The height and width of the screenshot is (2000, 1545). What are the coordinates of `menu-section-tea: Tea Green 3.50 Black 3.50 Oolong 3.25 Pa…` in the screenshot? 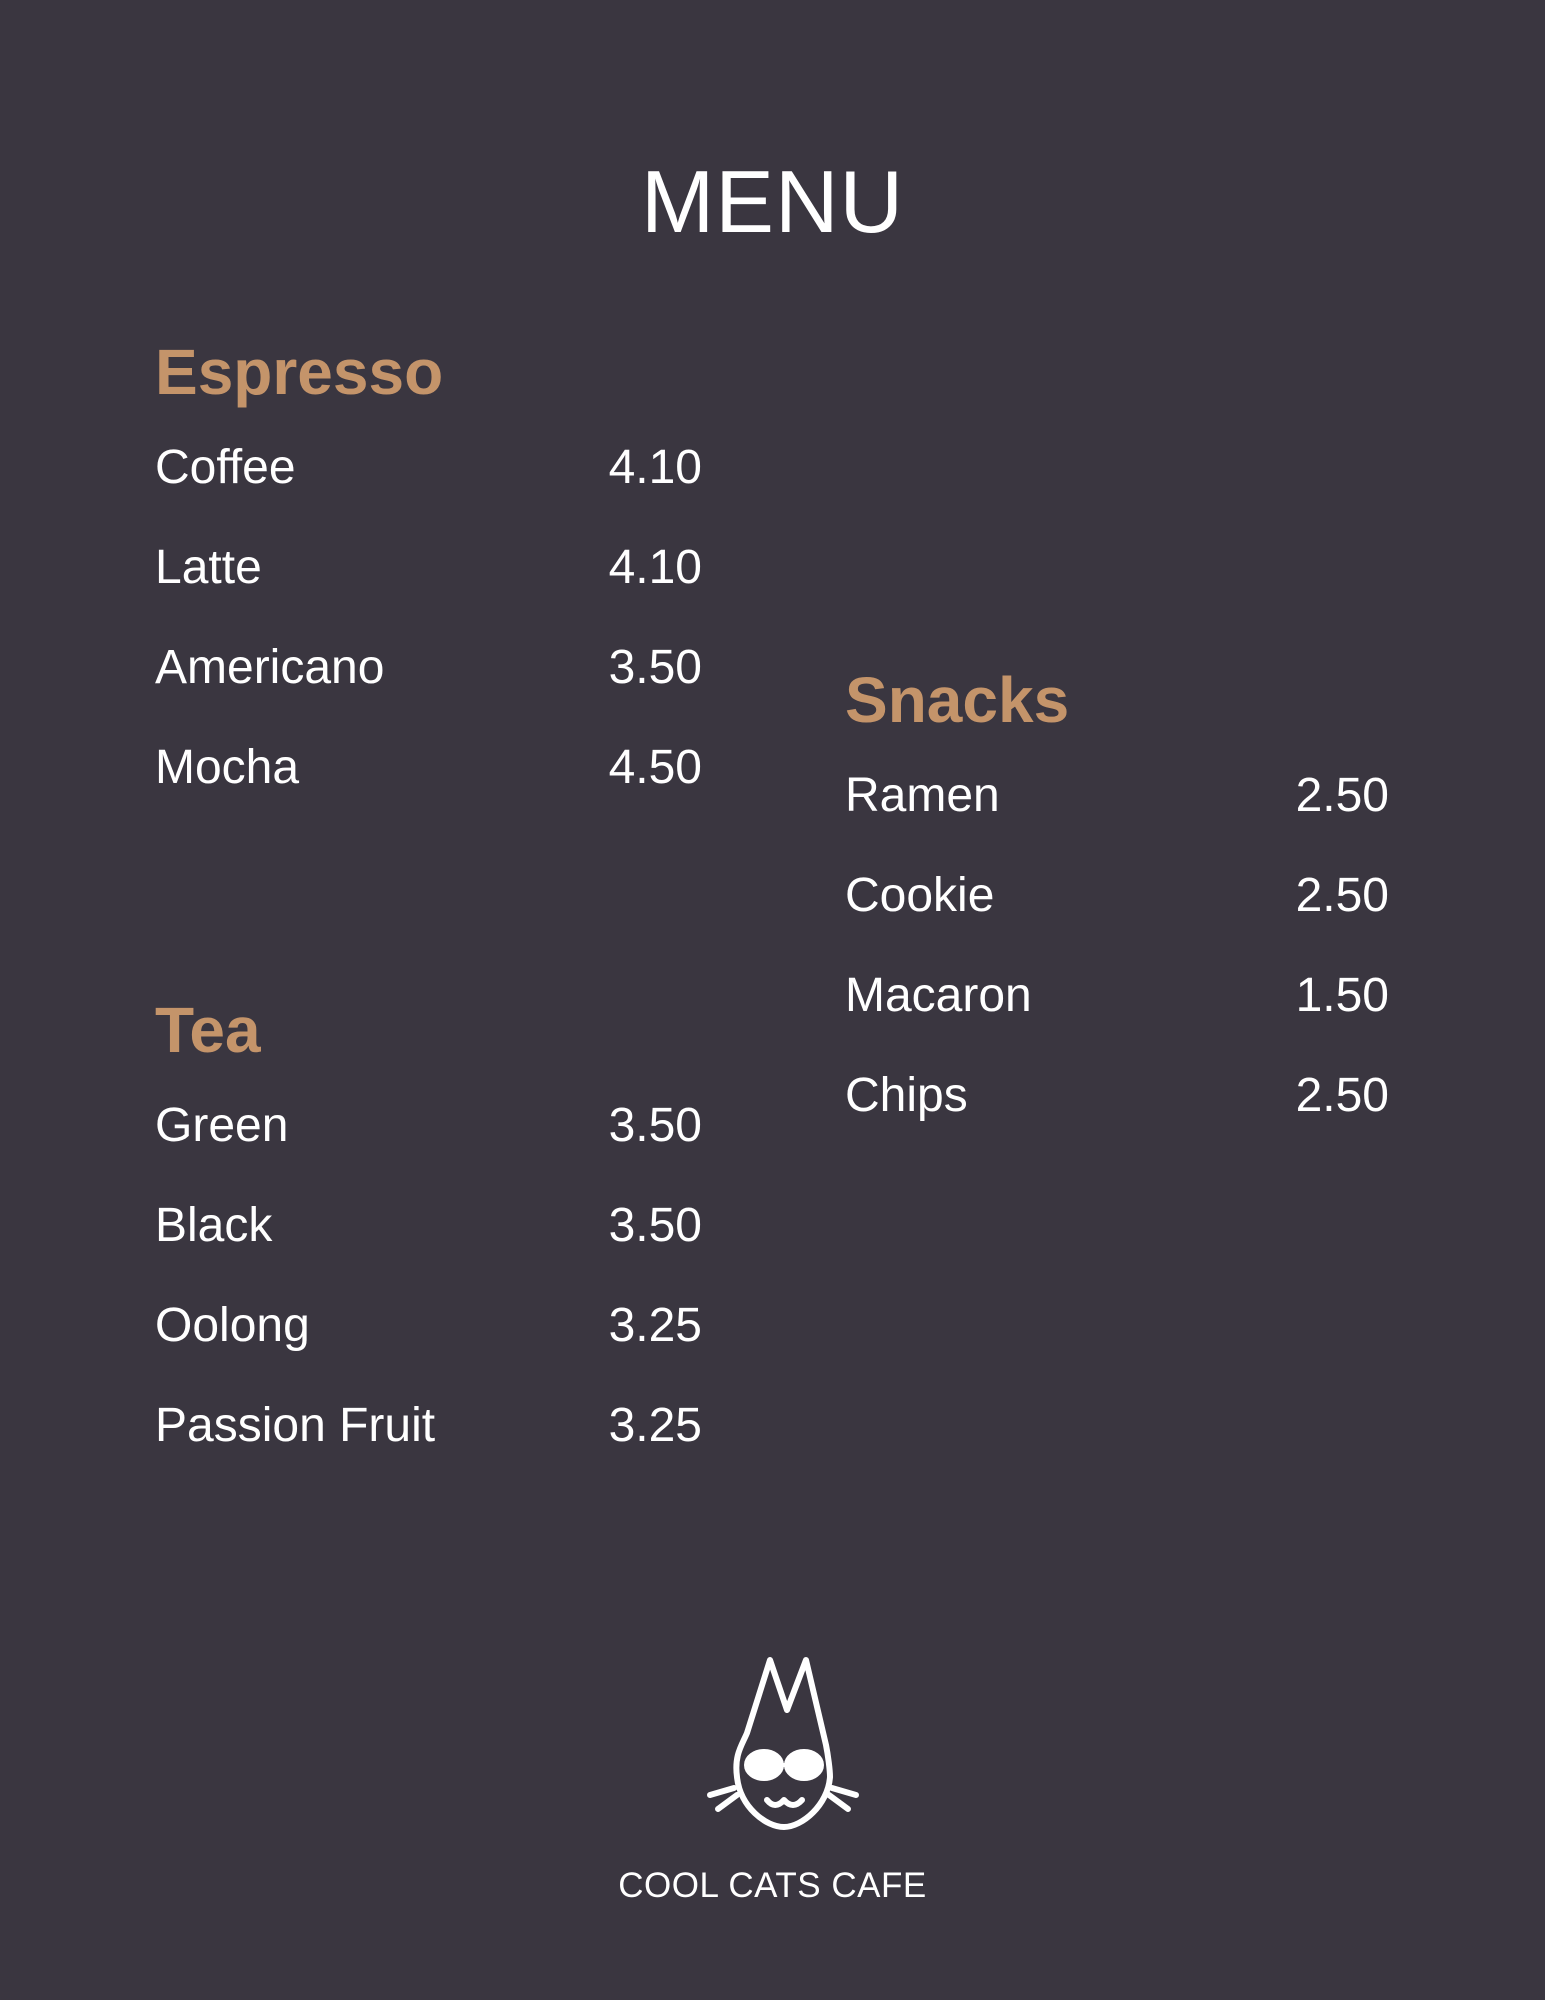 It's located at (428, 1250).